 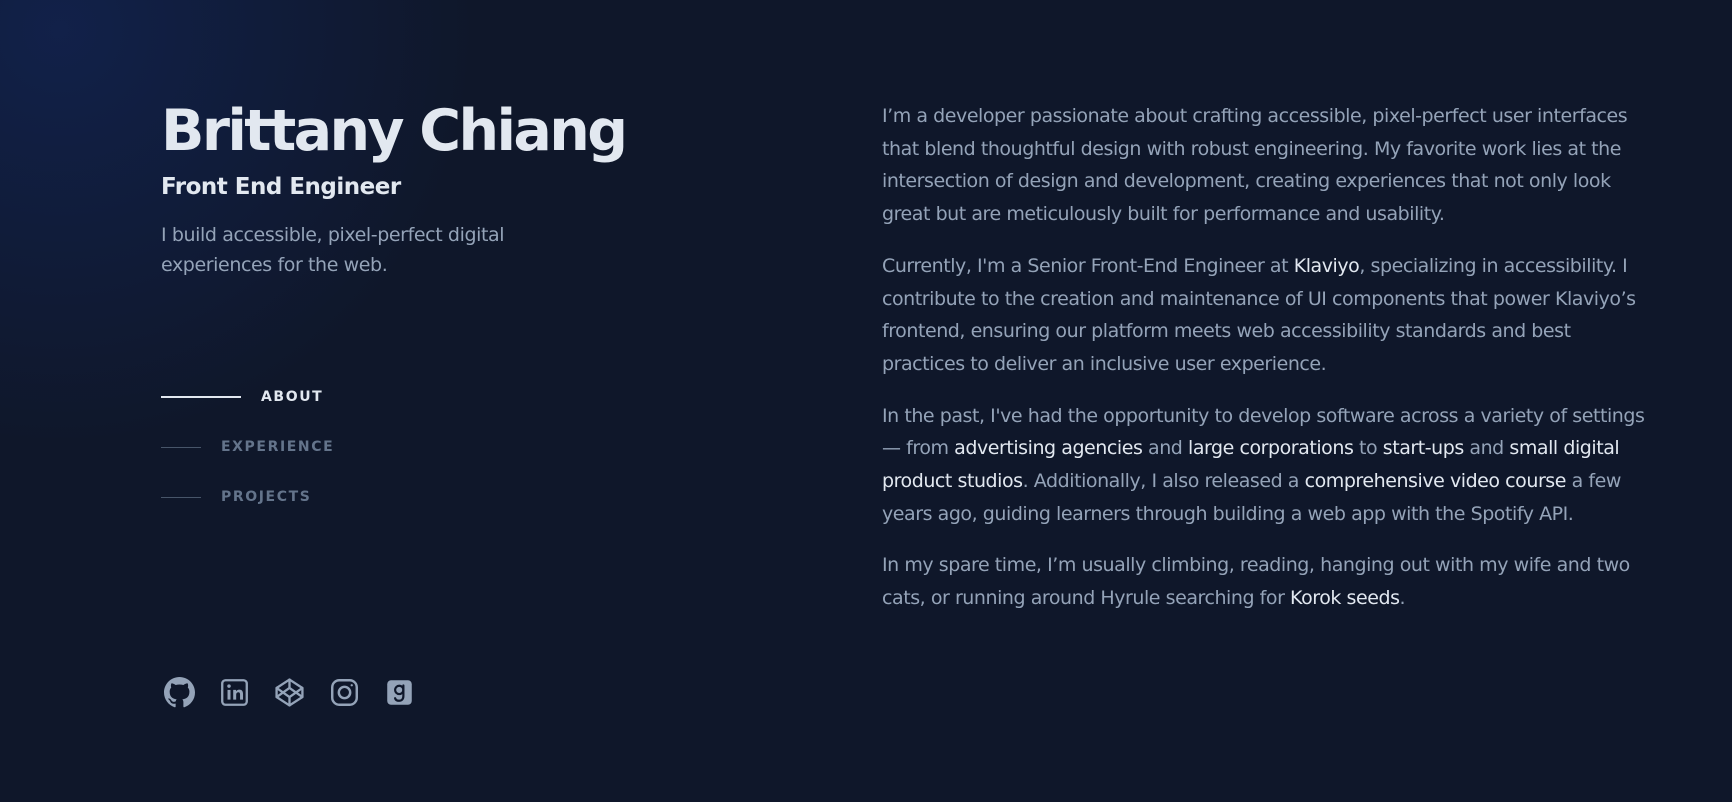 I want to click on klaviyo-link: Klaviyo, so click(x=1327, y=266).